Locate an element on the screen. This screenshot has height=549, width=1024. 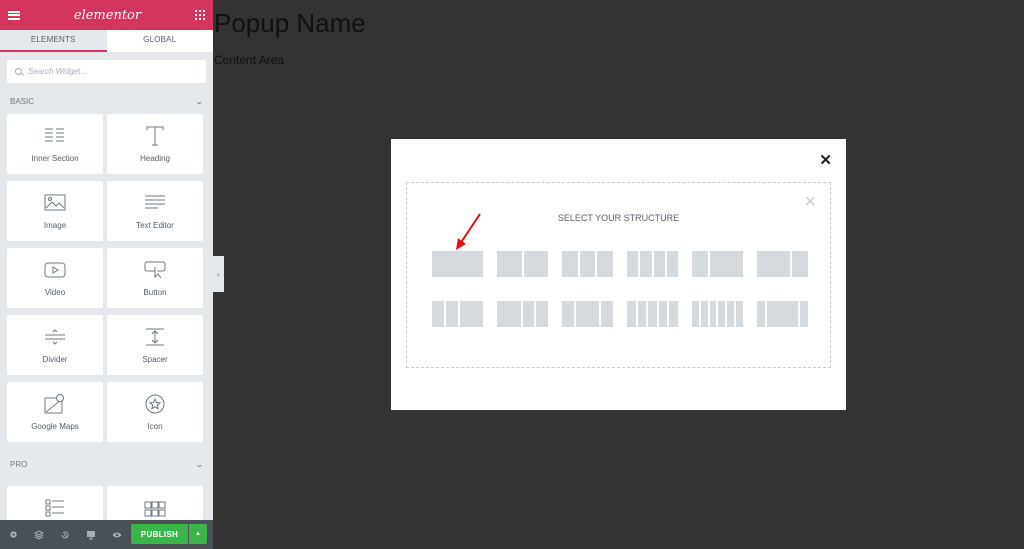
page-title: Popup Name is located at coordinates (290, 23).